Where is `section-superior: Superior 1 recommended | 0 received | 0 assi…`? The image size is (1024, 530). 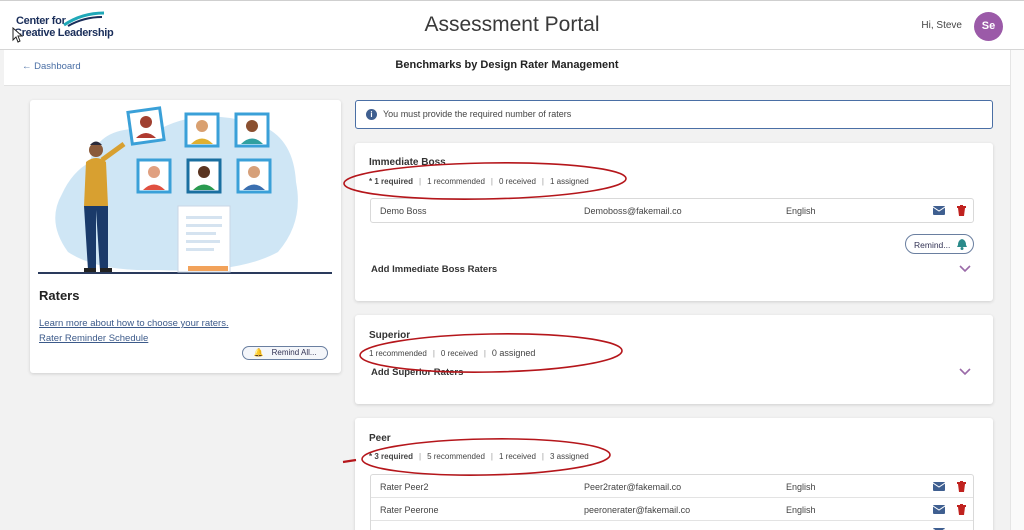 section-superior: Superior 1 recommended | 0 received | 0 assi… is located at coordinates (674, 359).